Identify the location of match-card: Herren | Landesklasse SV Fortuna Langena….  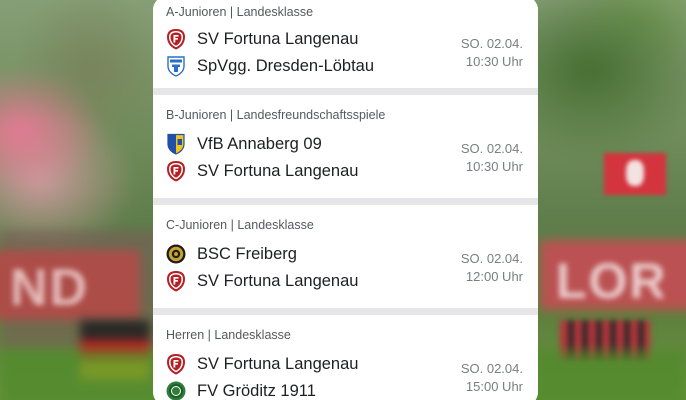
(345, 357).